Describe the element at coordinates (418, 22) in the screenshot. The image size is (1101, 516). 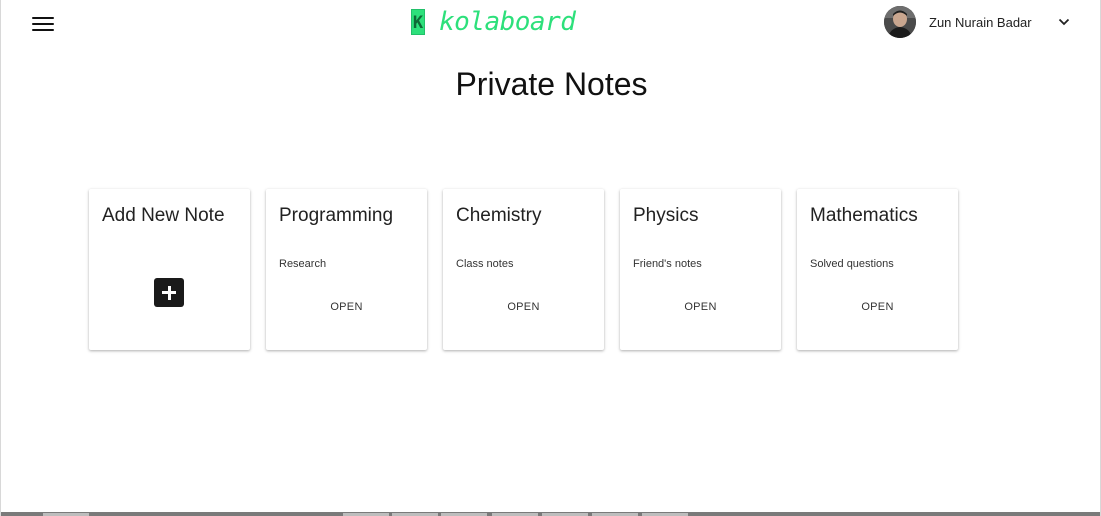
I see `logo-mark-icon: K` at that location.